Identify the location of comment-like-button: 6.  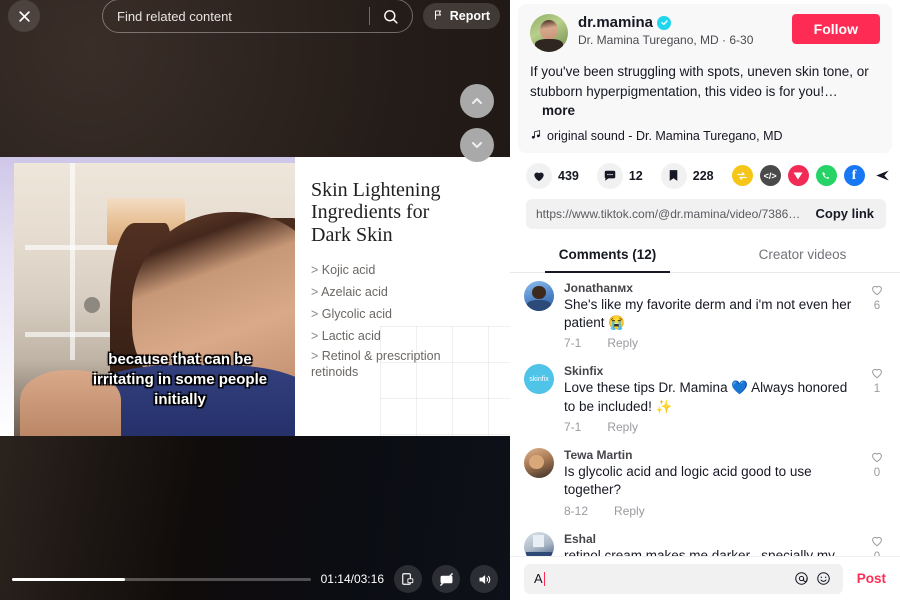
(877, 316).